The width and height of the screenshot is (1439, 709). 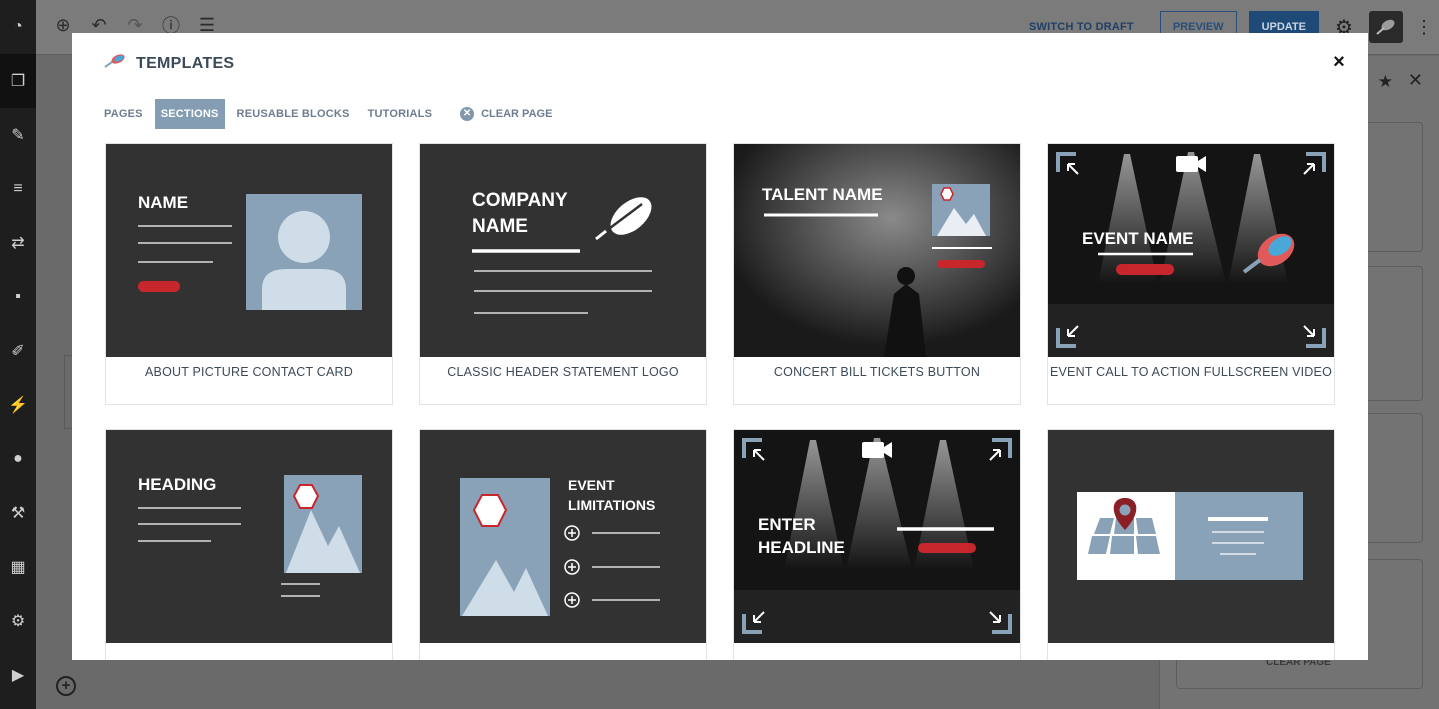 What do you see at coordinates (123, 114) in the screenshot?
I see `tab-pages: PAGES` at bounding box center [123, 114].